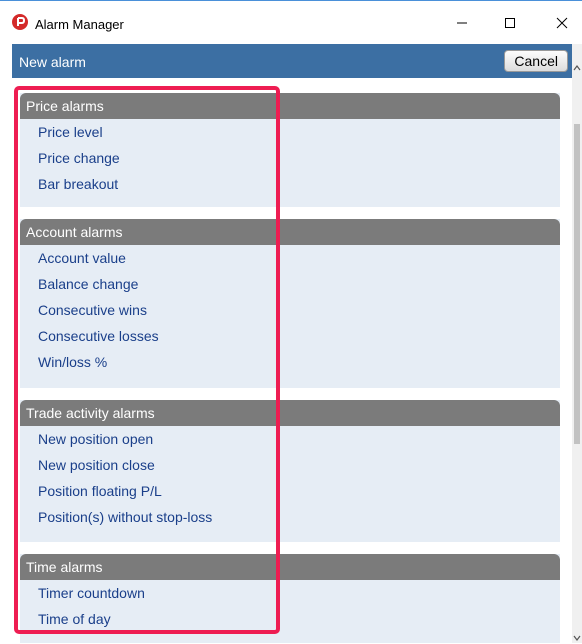  What do you see at coordinates (291, 22) in the screenshot?
I see `window-titlebar: Alarm Manager` at bounding box center [291, 22].